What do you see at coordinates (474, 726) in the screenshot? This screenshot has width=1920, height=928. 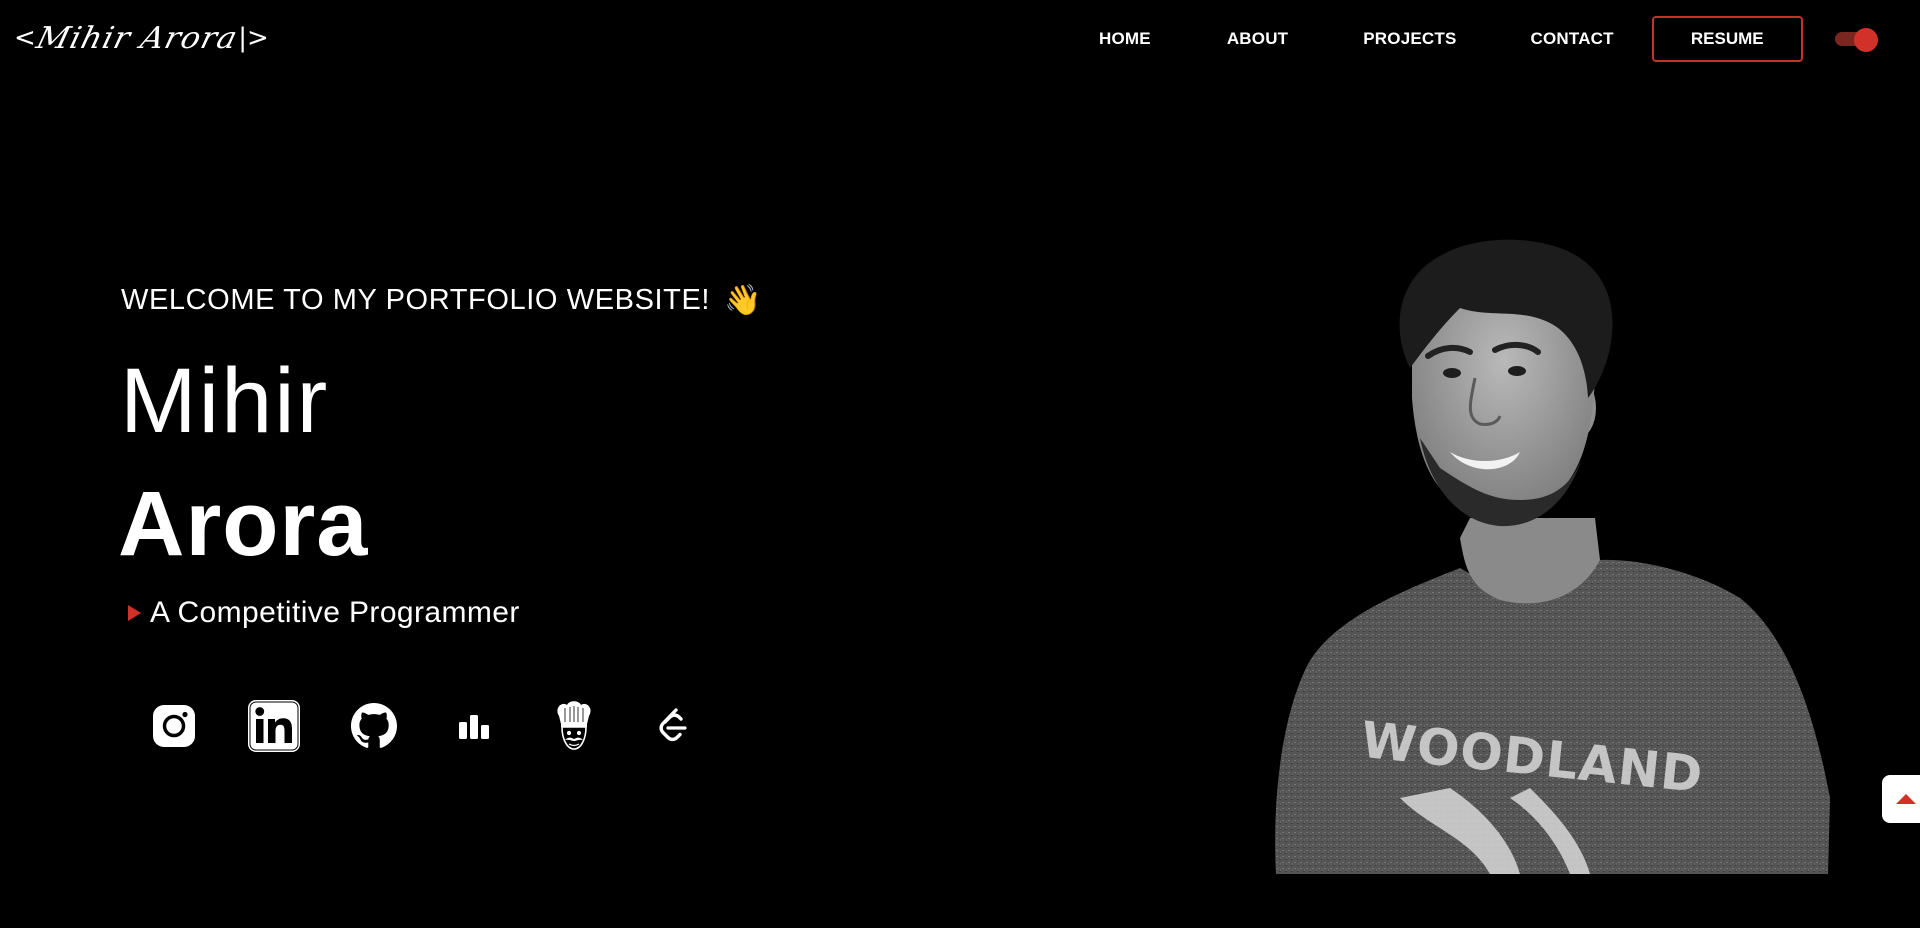 I see `codeforces-icon` at bounding box center [474, 726].